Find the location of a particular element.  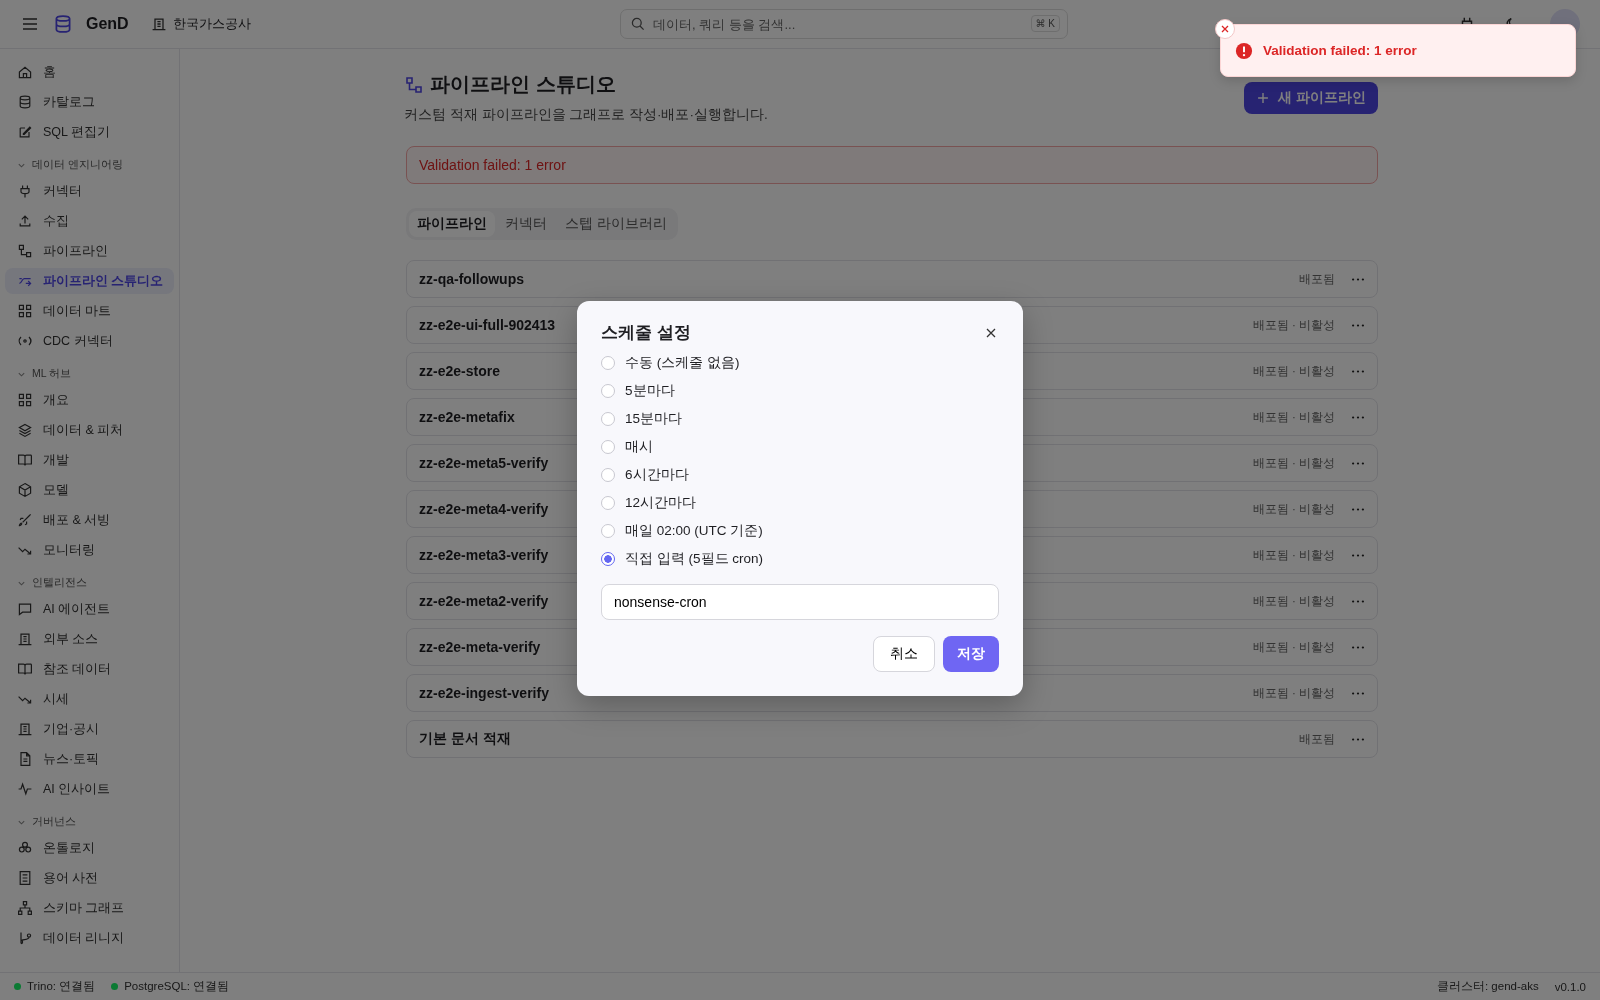

pipeline-name: zz-e2e-meta-verify is located at coordinates (480, 647).